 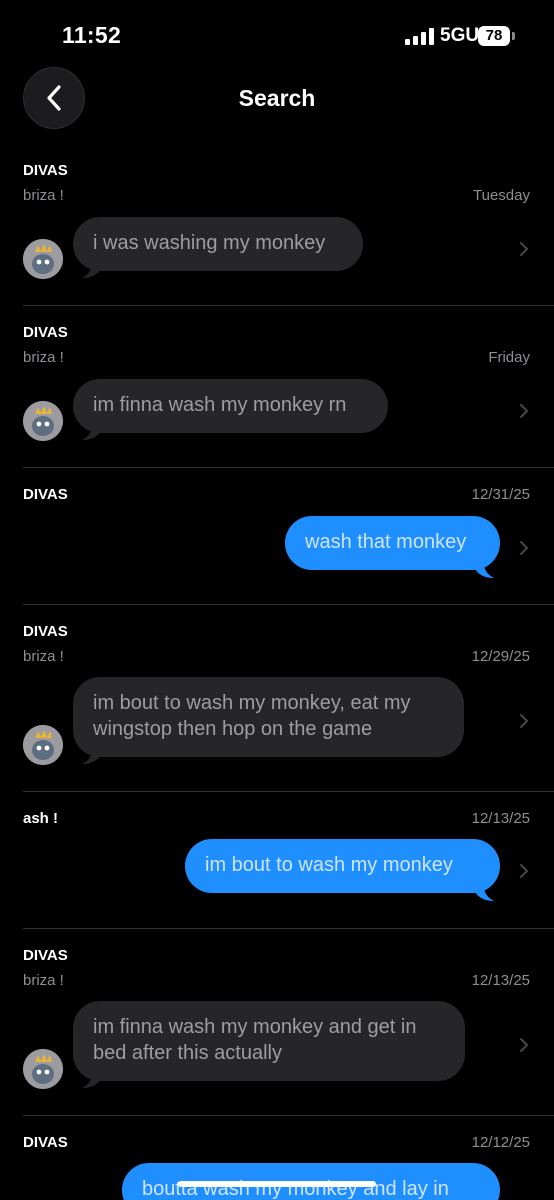 I want to click on home-indicator, so click(x=277, y=1184).